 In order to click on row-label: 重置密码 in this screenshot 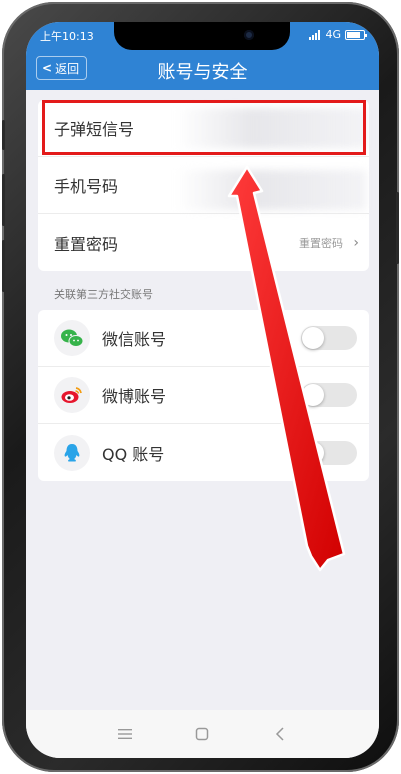, I will do `click(86, 244)`.